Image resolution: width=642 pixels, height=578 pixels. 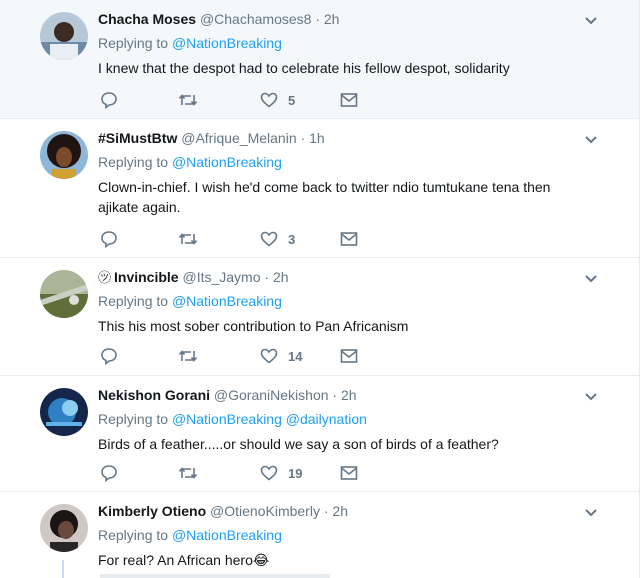 I want to click on display-name: Kimberly Otieno, so click(x=152, y=511).